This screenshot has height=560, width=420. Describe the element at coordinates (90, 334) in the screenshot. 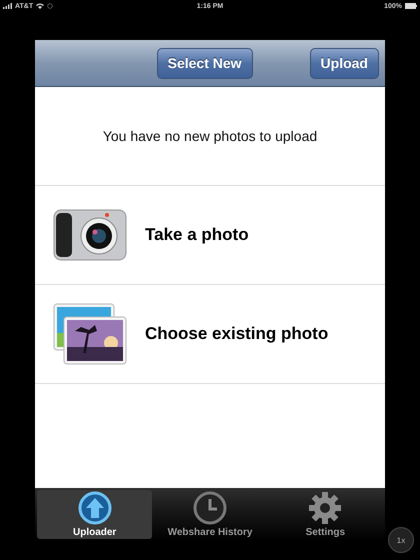

I see `photos-icon` at that location.